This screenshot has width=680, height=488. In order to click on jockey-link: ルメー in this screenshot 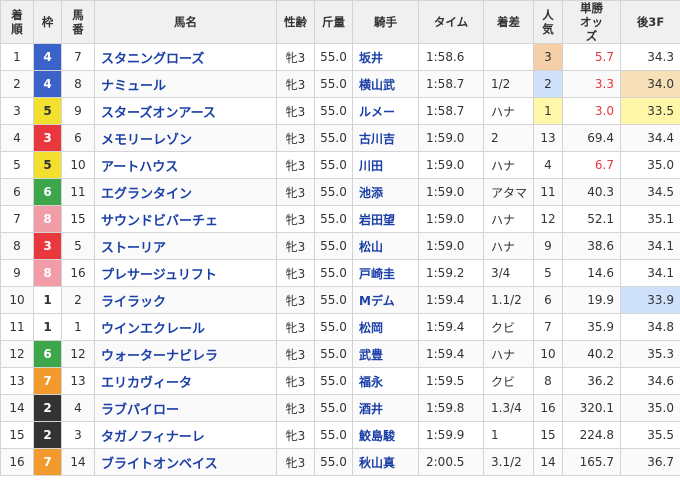, I will do `click(385, 111)`.